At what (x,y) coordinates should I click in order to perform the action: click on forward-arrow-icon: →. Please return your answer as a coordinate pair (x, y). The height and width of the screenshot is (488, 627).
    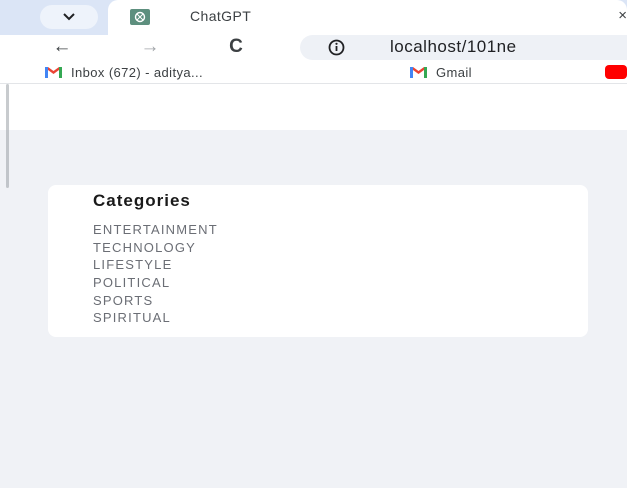
    Looking at the image, I should click on (150, 46).